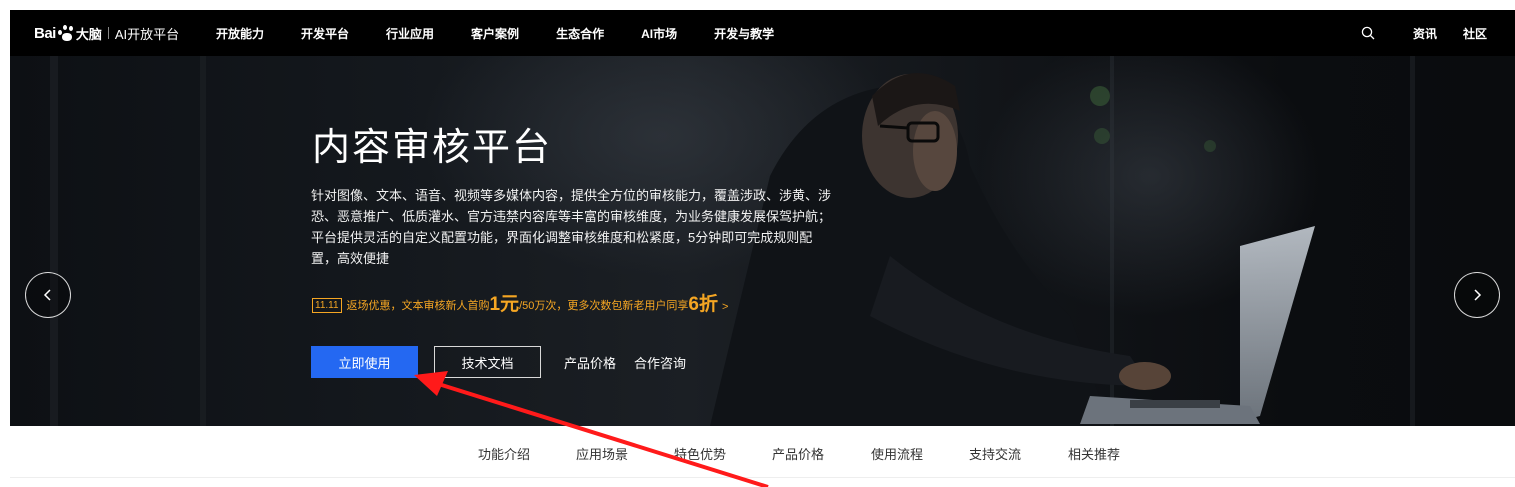 Image resolution: width=1515 pixels, height=487 pixels. I want to click on logo-brand-suffix: 大脑, so click(88, 34).